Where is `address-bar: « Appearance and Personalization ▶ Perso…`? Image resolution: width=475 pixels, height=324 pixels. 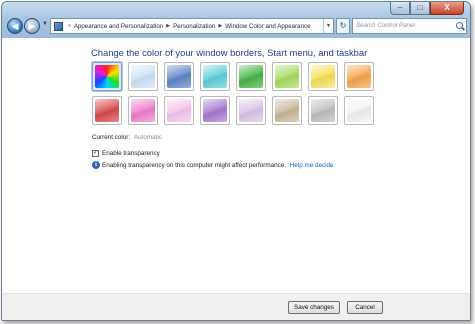 address-bar: « Appearance and Personalization ▶ Perso… is located at coordinates (192, 26).